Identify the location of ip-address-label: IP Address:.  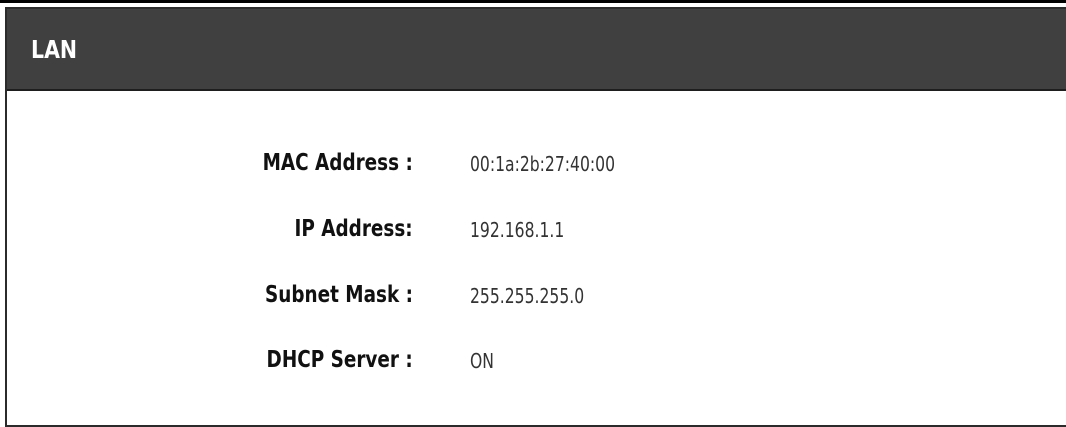
(353, 229).